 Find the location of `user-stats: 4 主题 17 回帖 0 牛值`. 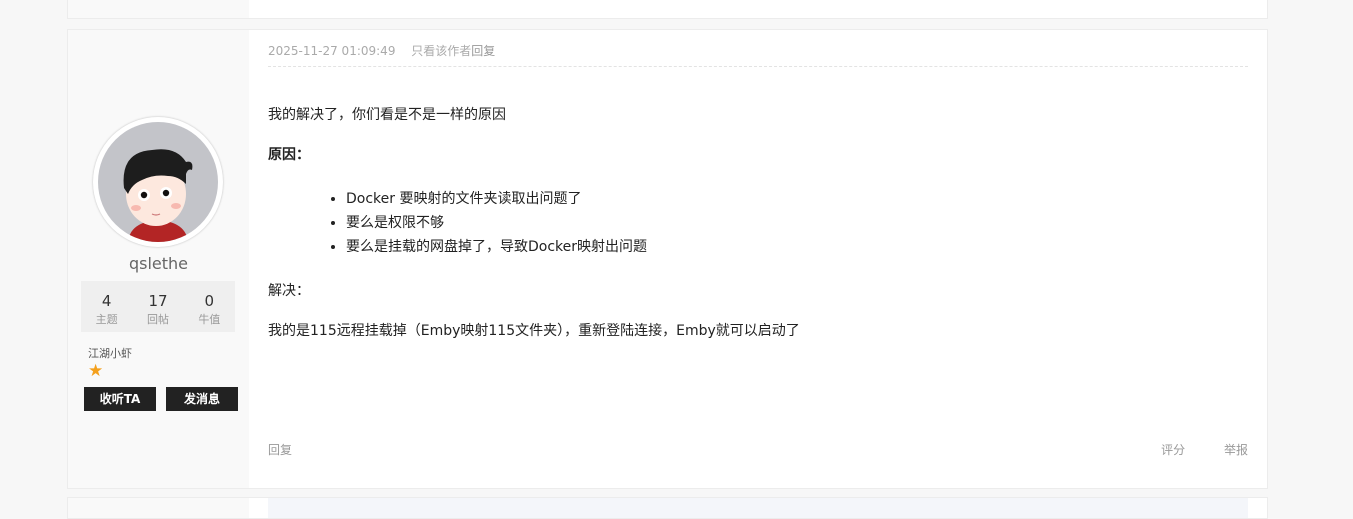

user-stats: 4 主题 17 回帖 0 牛值 is located at coordinates (158, 306).